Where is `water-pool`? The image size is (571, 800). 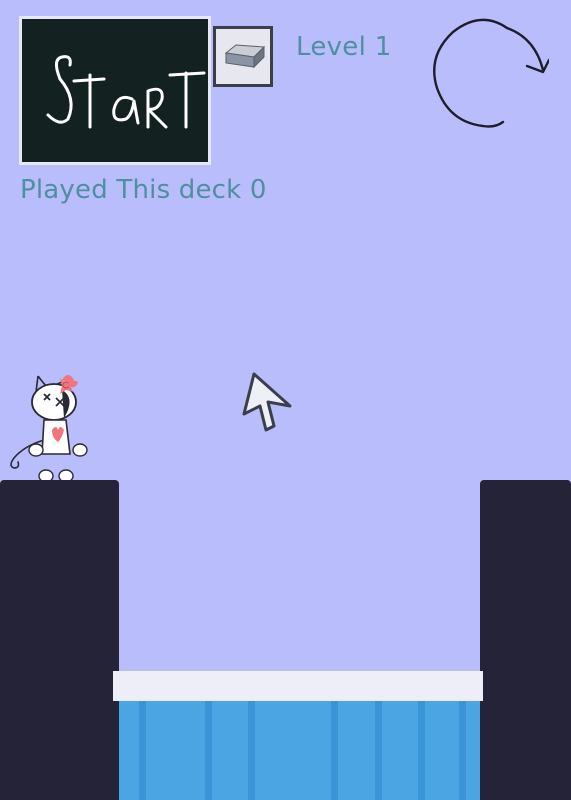 water-pool is located at coordinates (299, 750).